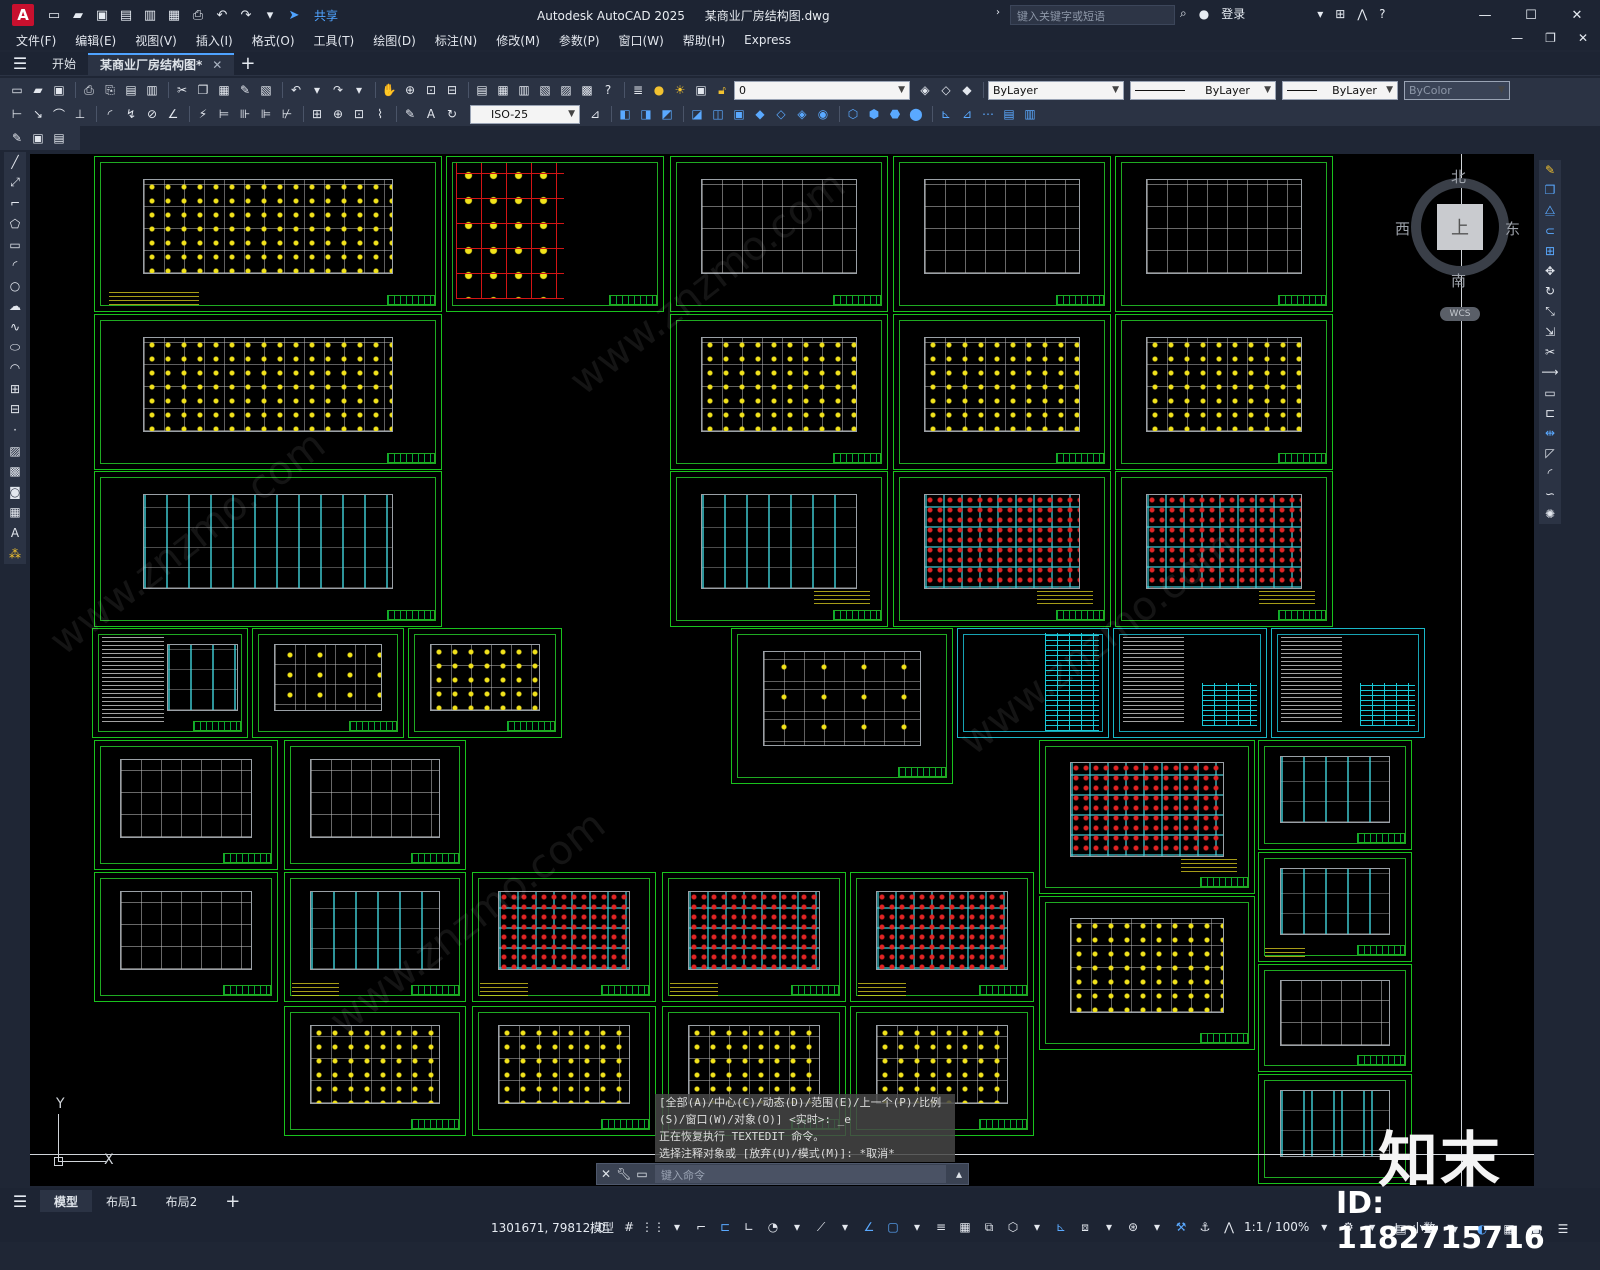  What do you see at coordinates (988, 114) in the screenshot?
I see `ucs-previous-icon: ⋯` at bounding box center [988, 114].